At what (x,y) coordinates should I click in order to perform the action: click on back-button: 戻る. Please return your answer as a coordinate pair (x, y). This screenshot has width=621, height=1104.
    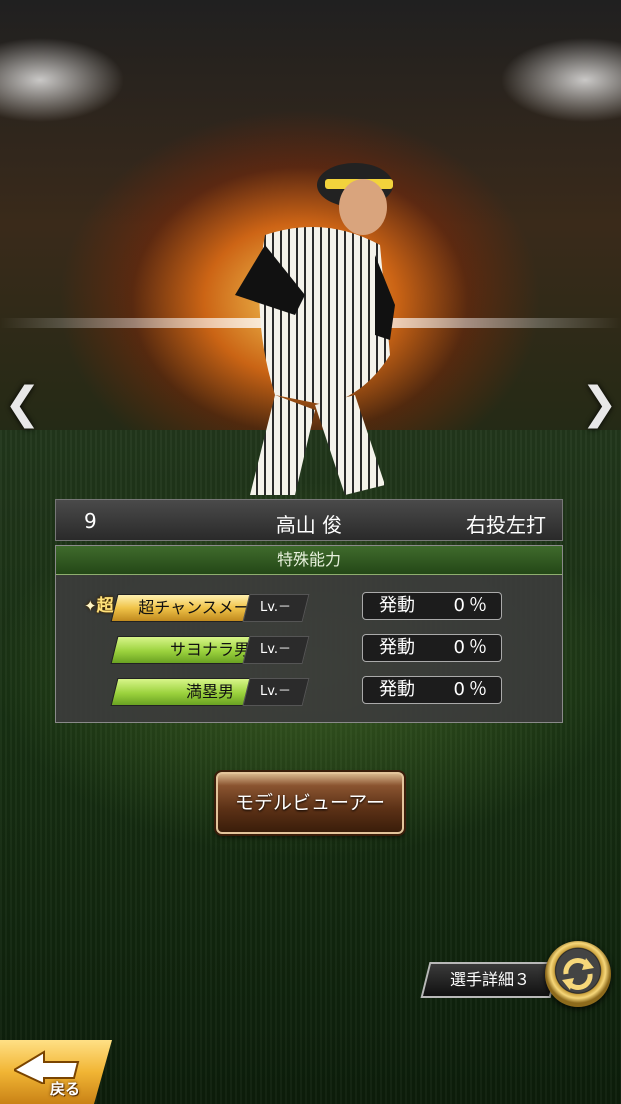
    Looking at the image, I should click on (56, 1072).